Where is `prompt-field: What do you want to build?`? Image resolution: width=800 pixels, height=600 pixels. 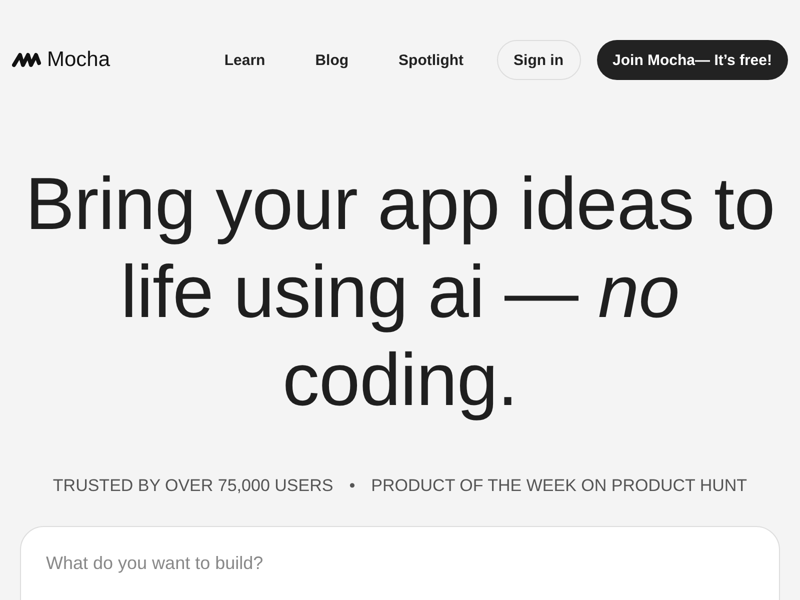 prompt-field: What do you want to build? is located at coordinates (400, 563).